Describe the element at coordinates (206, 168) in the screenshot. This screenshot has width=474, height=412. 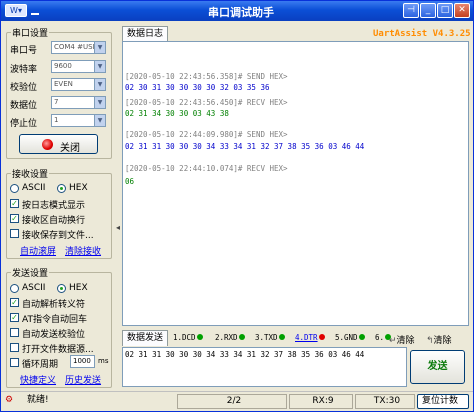
I see `log-line: [2020-05-10 22:44:10.074]# RECV HEX>` at that location.